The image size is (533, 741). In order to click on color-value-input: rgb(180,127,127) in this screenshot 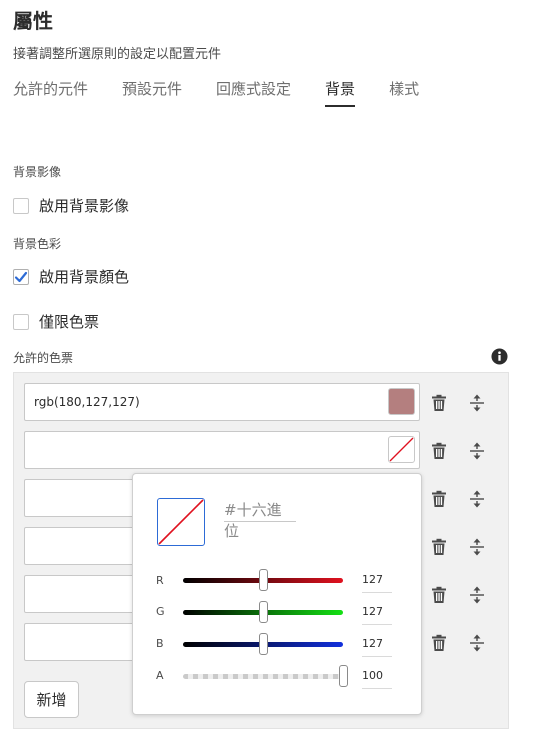, I will do `click(222, 402)`.